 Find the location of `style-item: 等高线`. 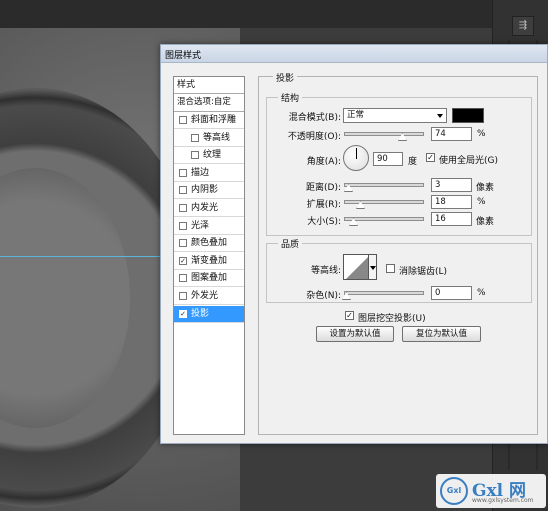

style-item: 等高线 is located at coordinates (209, 138).